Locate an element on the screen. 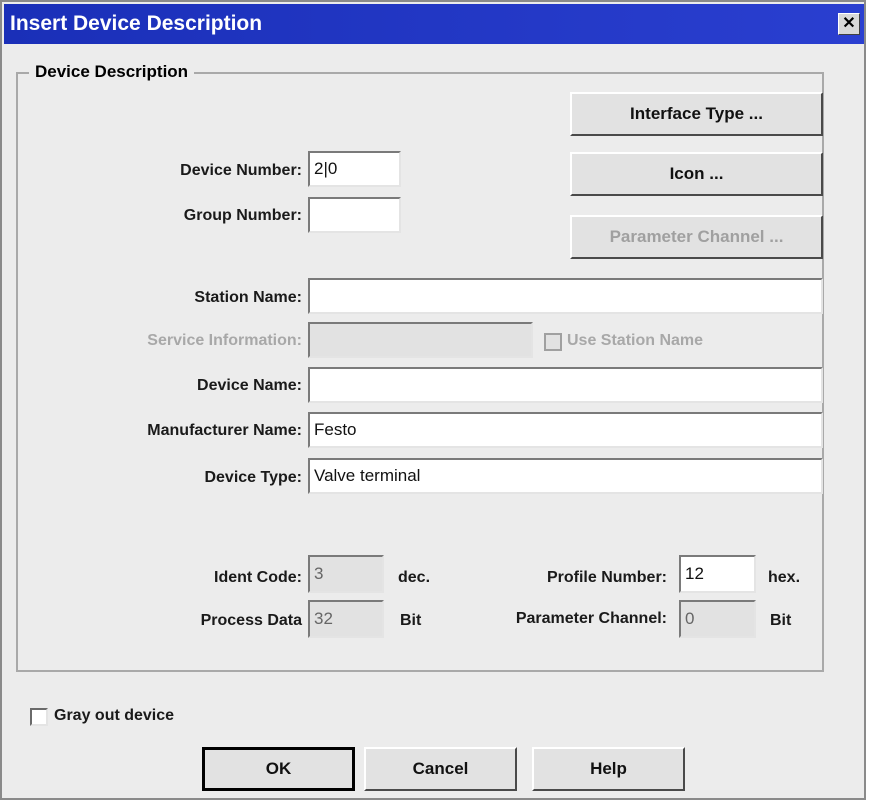 This screenshot has height=804, width=870. ident-code-input: 3 is located at coordinates (346, 574).